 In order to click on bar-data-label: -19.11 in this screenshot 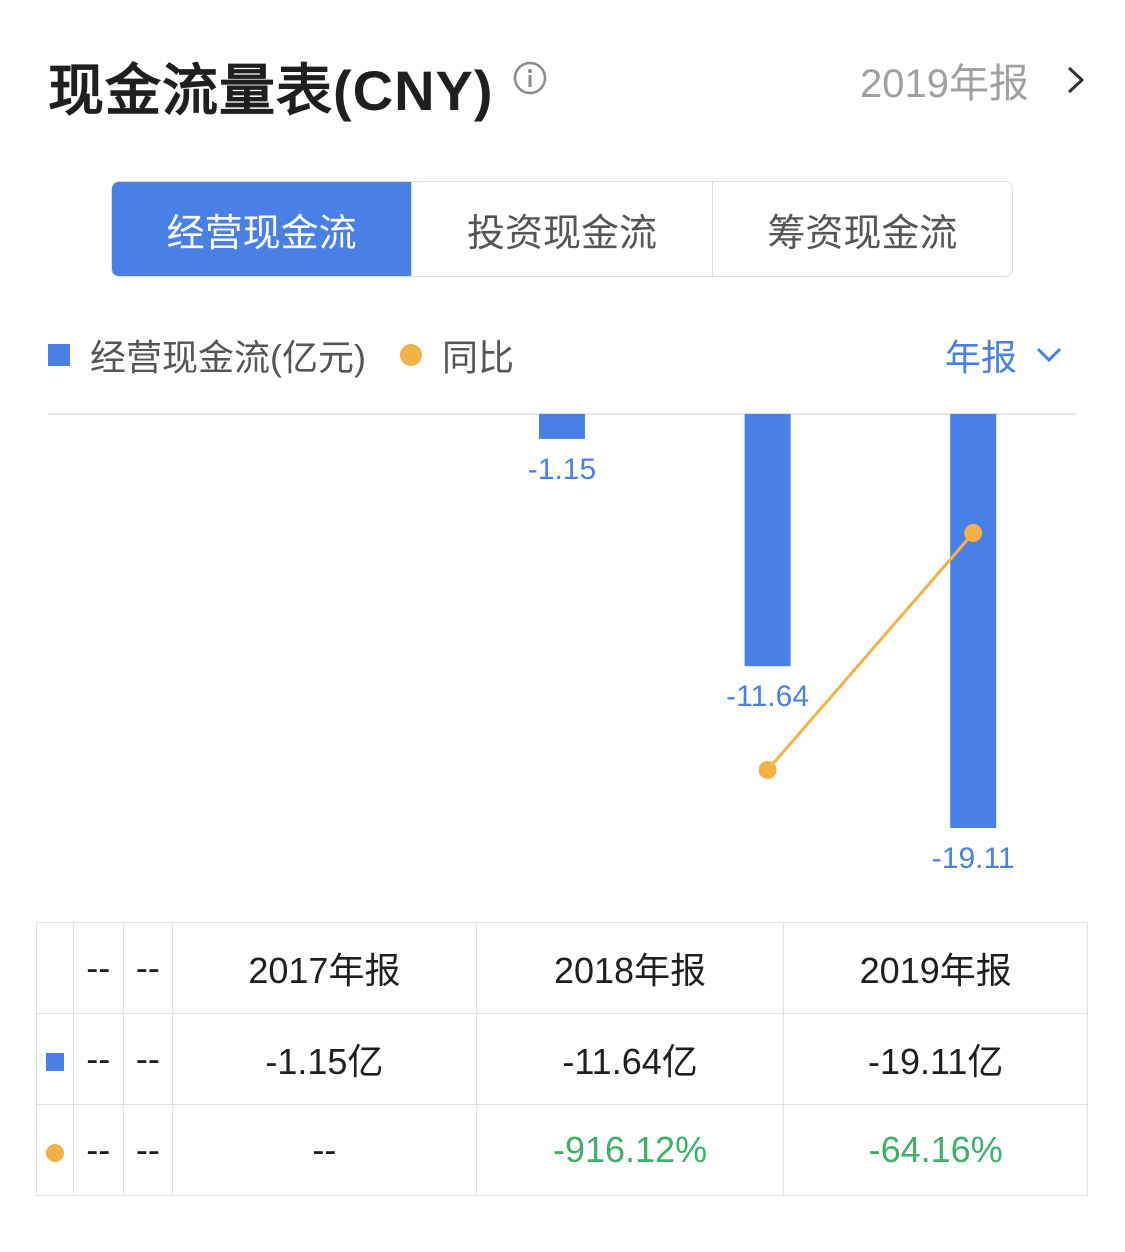, I will do `click(973, 858)`.